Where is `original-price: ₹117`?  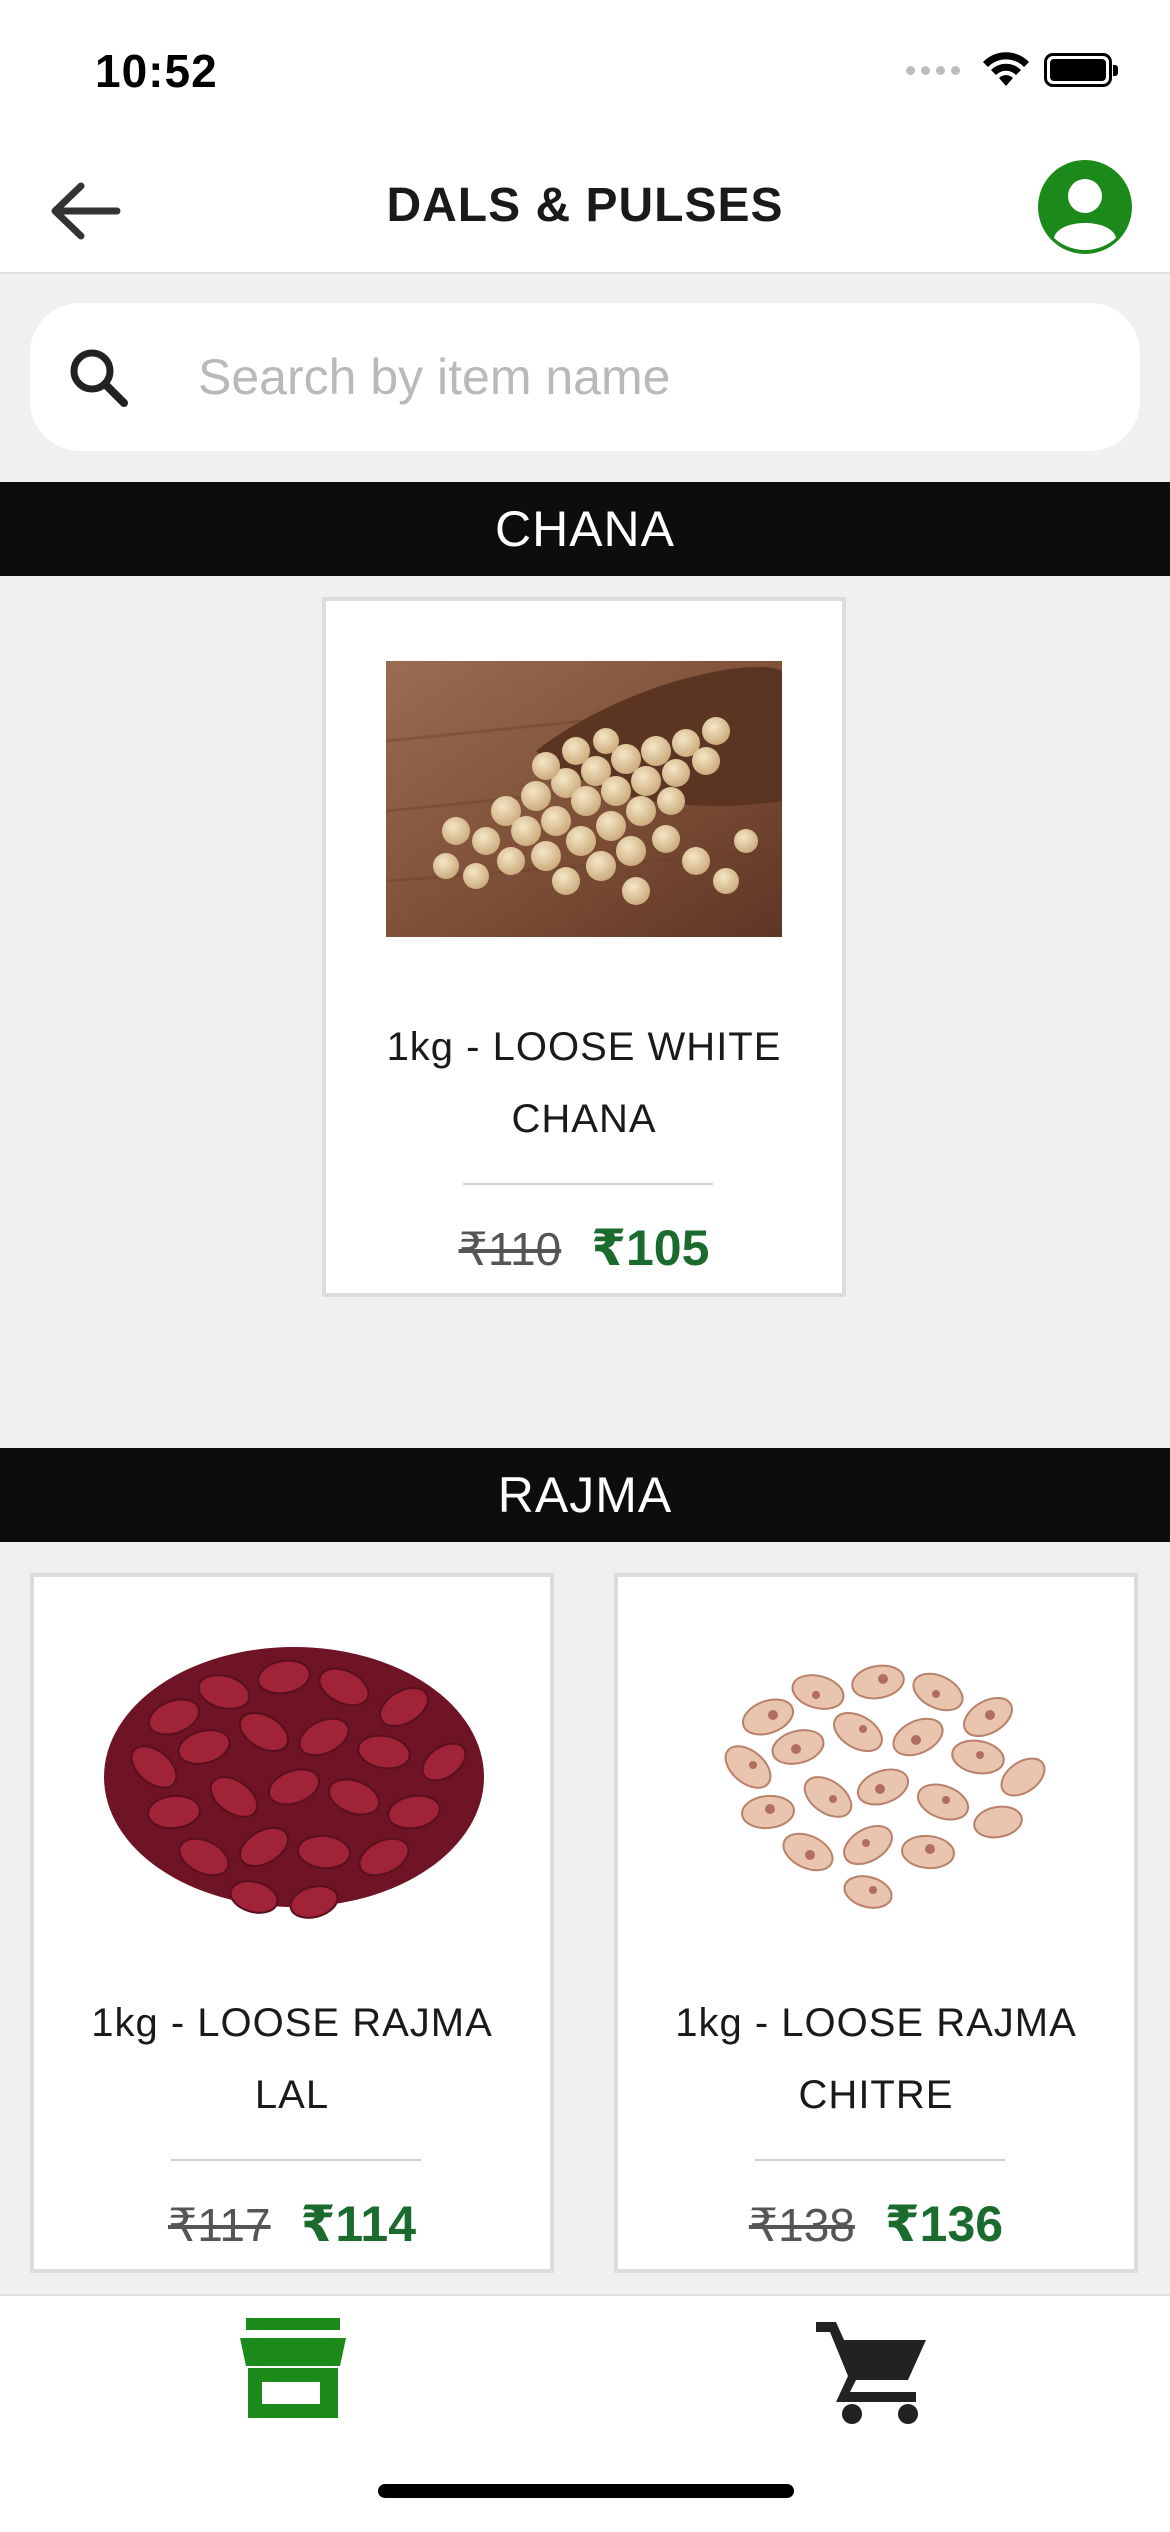
original-price: ₹117 is located at coordinates (219, 2225).